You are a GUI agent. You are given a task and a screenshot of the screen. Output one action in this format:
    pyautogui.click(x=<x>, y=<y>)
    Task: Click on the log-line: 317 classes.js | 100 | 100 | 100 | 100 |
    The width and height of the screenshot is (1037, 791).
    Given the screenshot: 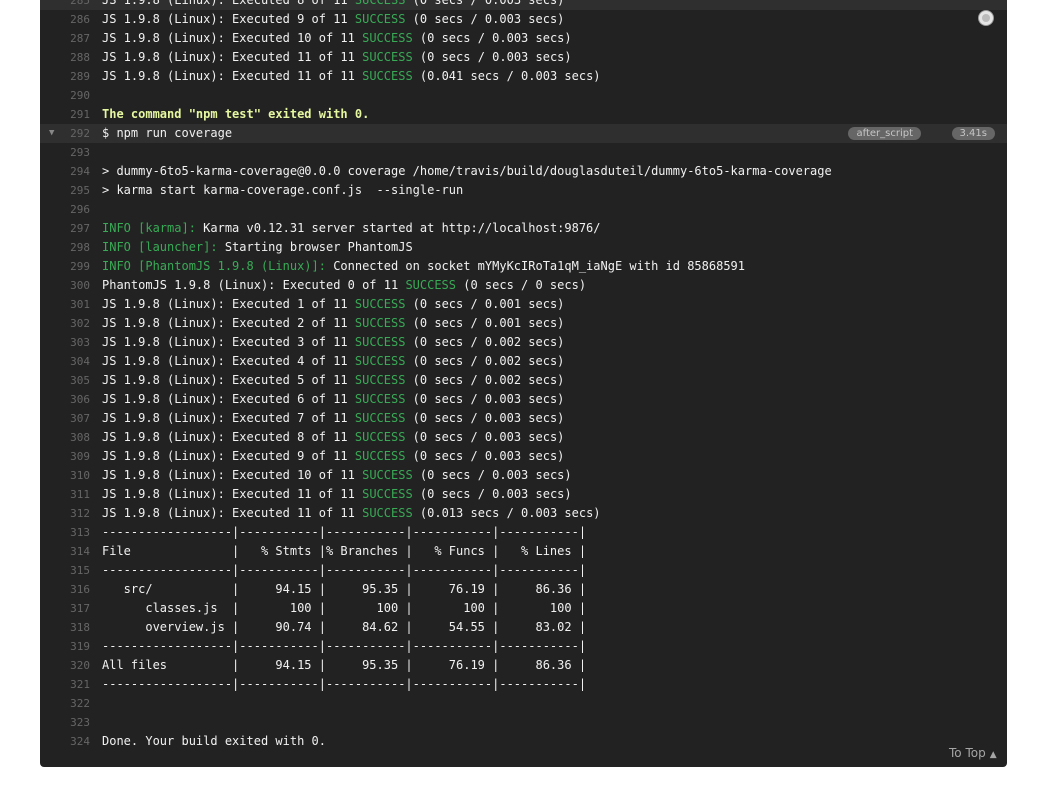 What is the action you would take?
    pyautogui.click(x=523, y=608)
    